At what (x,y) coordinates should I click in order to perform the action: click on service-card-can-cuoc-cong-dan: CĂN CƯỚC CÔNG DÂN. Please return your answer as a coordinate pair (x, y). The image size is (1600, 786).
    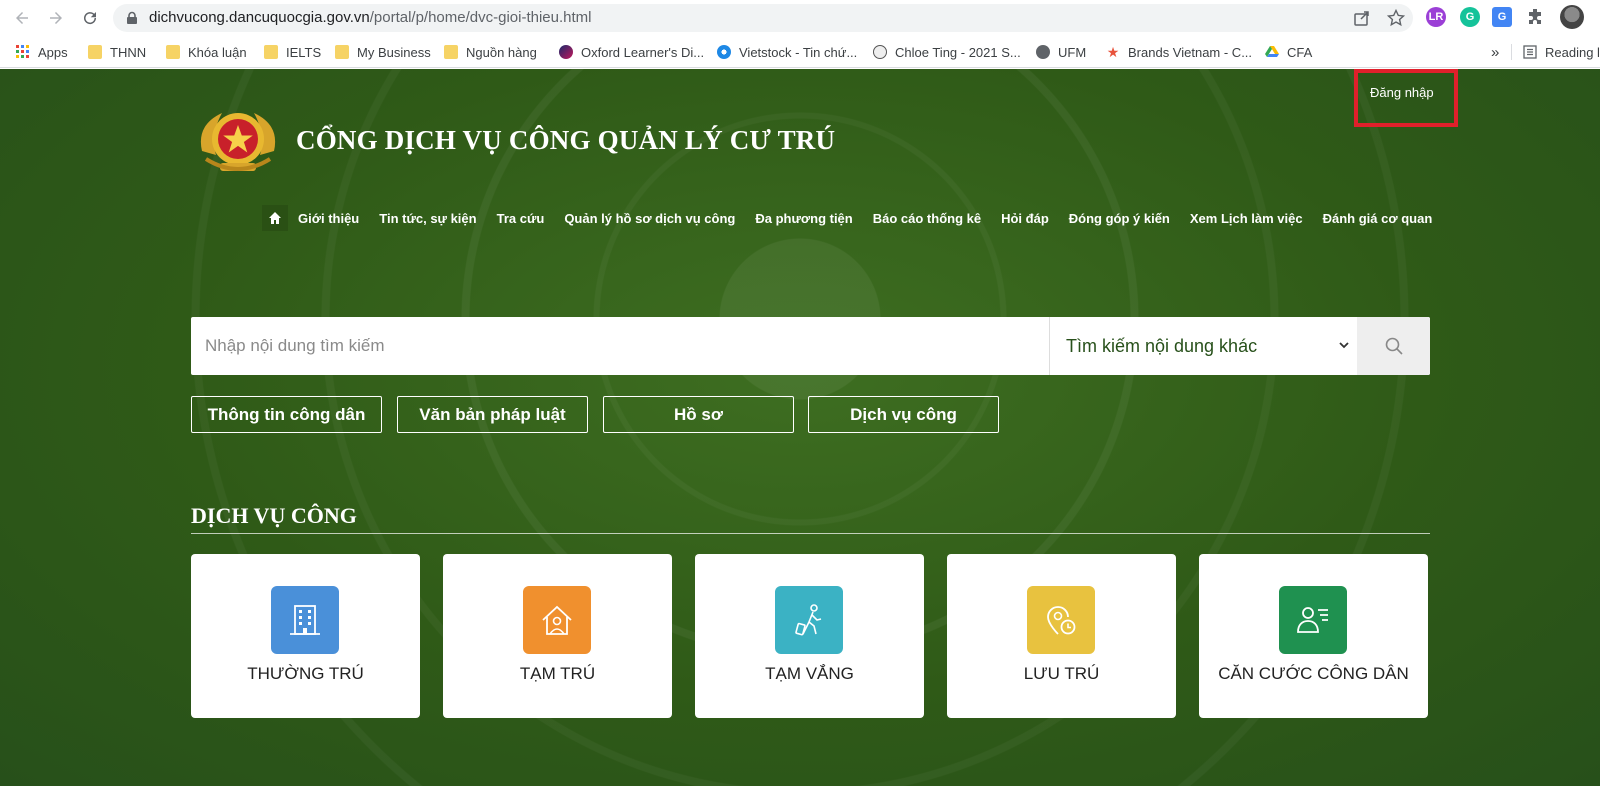
    Looking at the image, I should click on (1313, 636).